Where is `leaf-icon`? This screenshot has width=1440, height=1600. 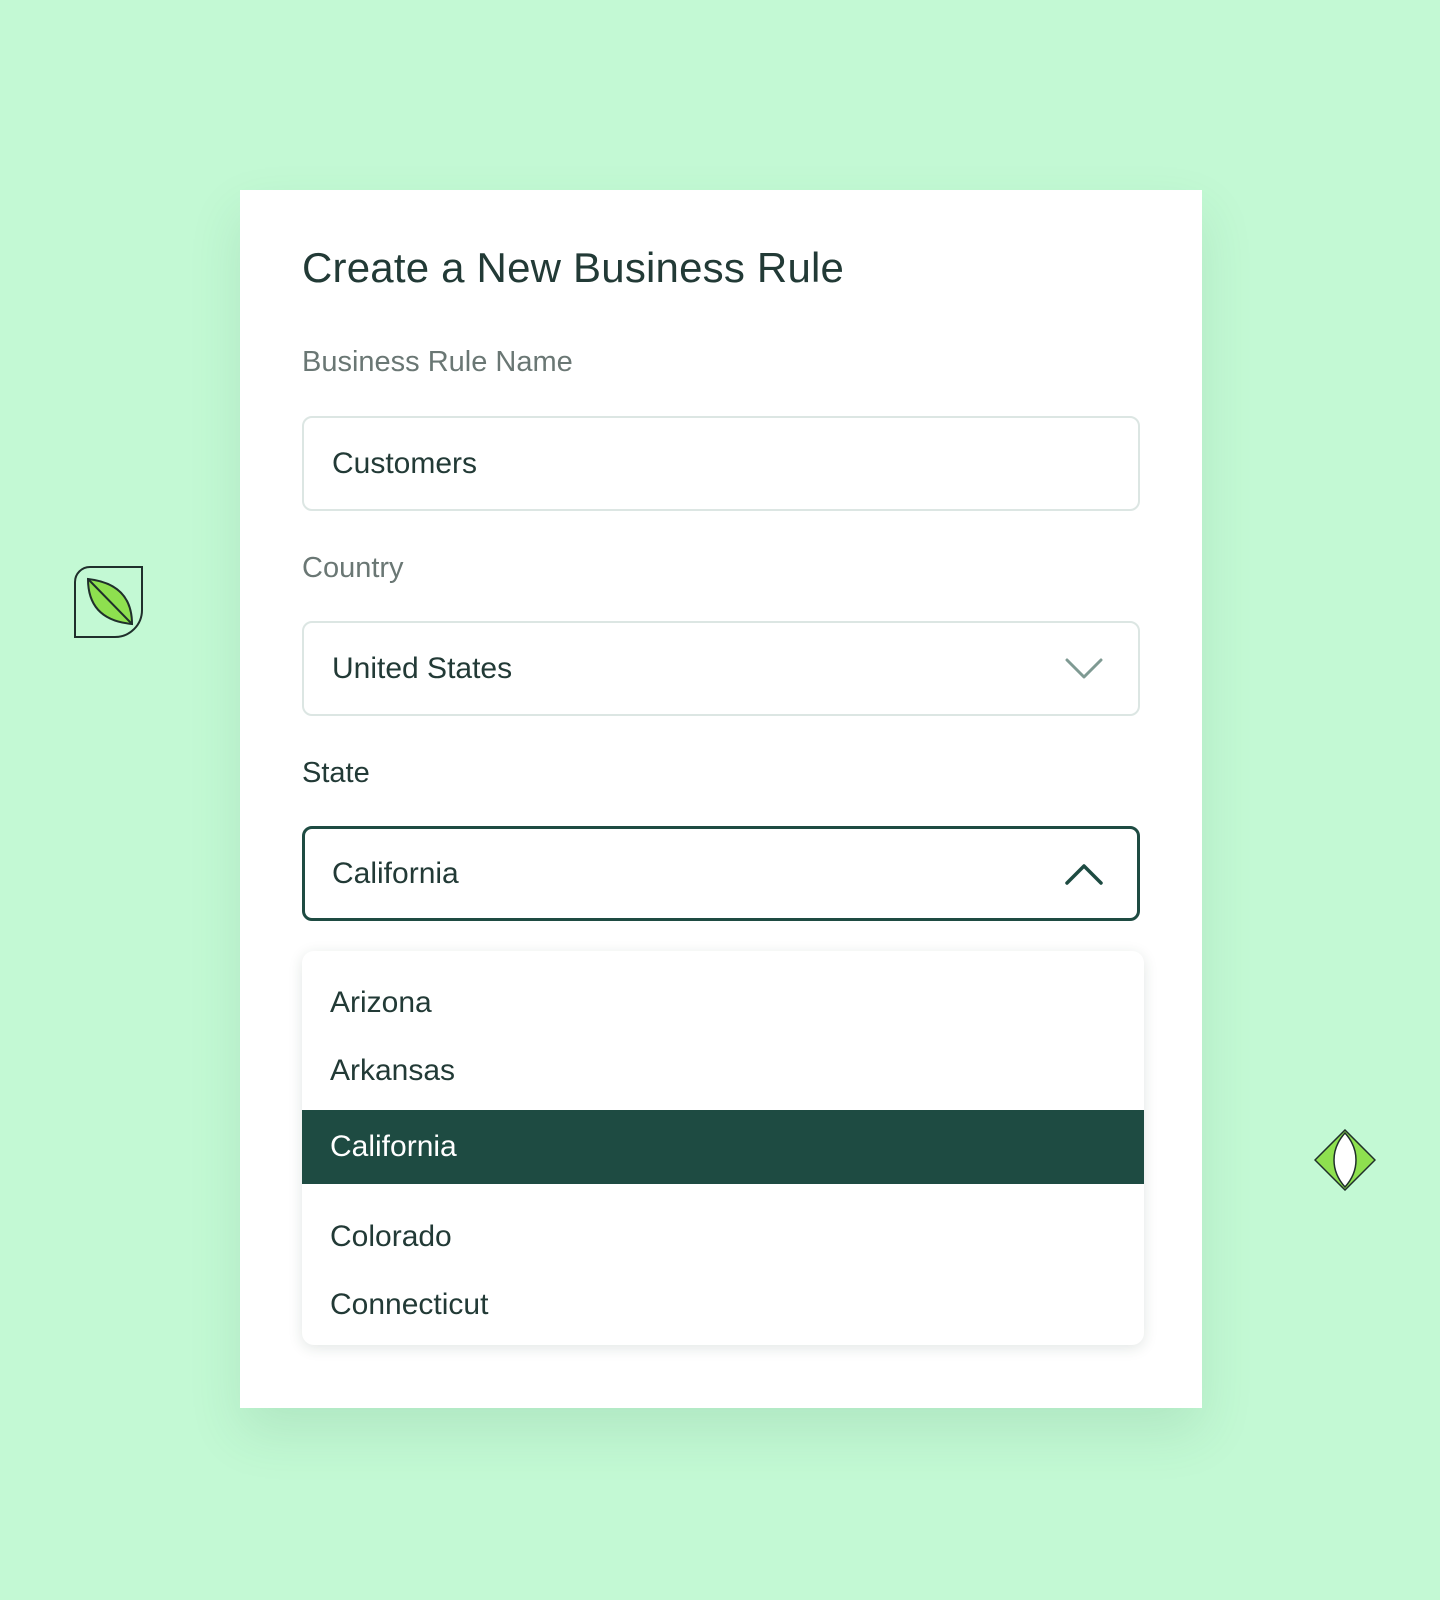
leaf-icon is located at coordinates (110, 602).